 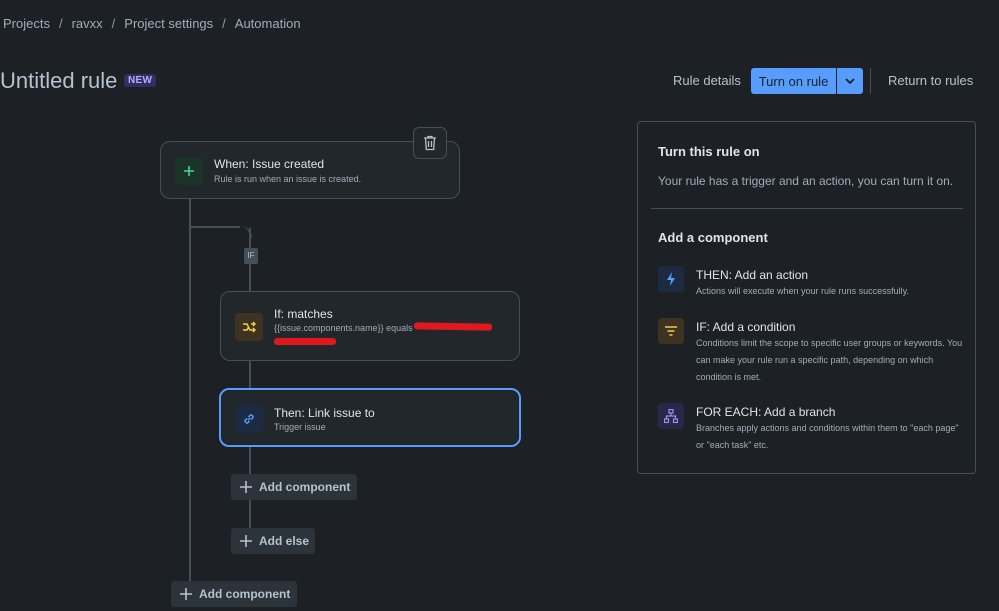 What do you see at coordinates (671, 279) in the screenshot?
I see `lightning-icon` at bounding box center [671, 279].